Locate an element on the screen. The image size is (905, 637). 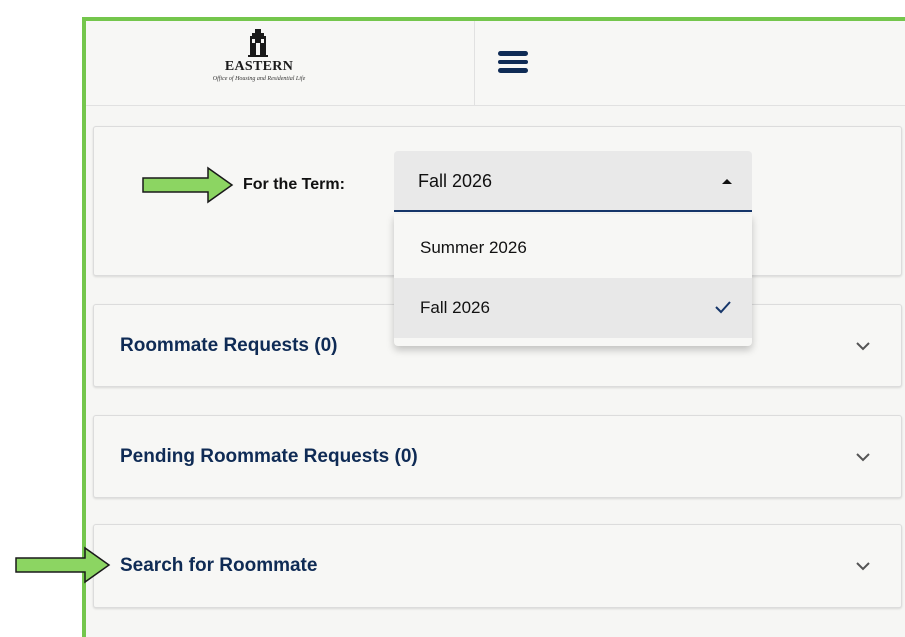
term-label: For the Term: is located at coordinates (294, 184).